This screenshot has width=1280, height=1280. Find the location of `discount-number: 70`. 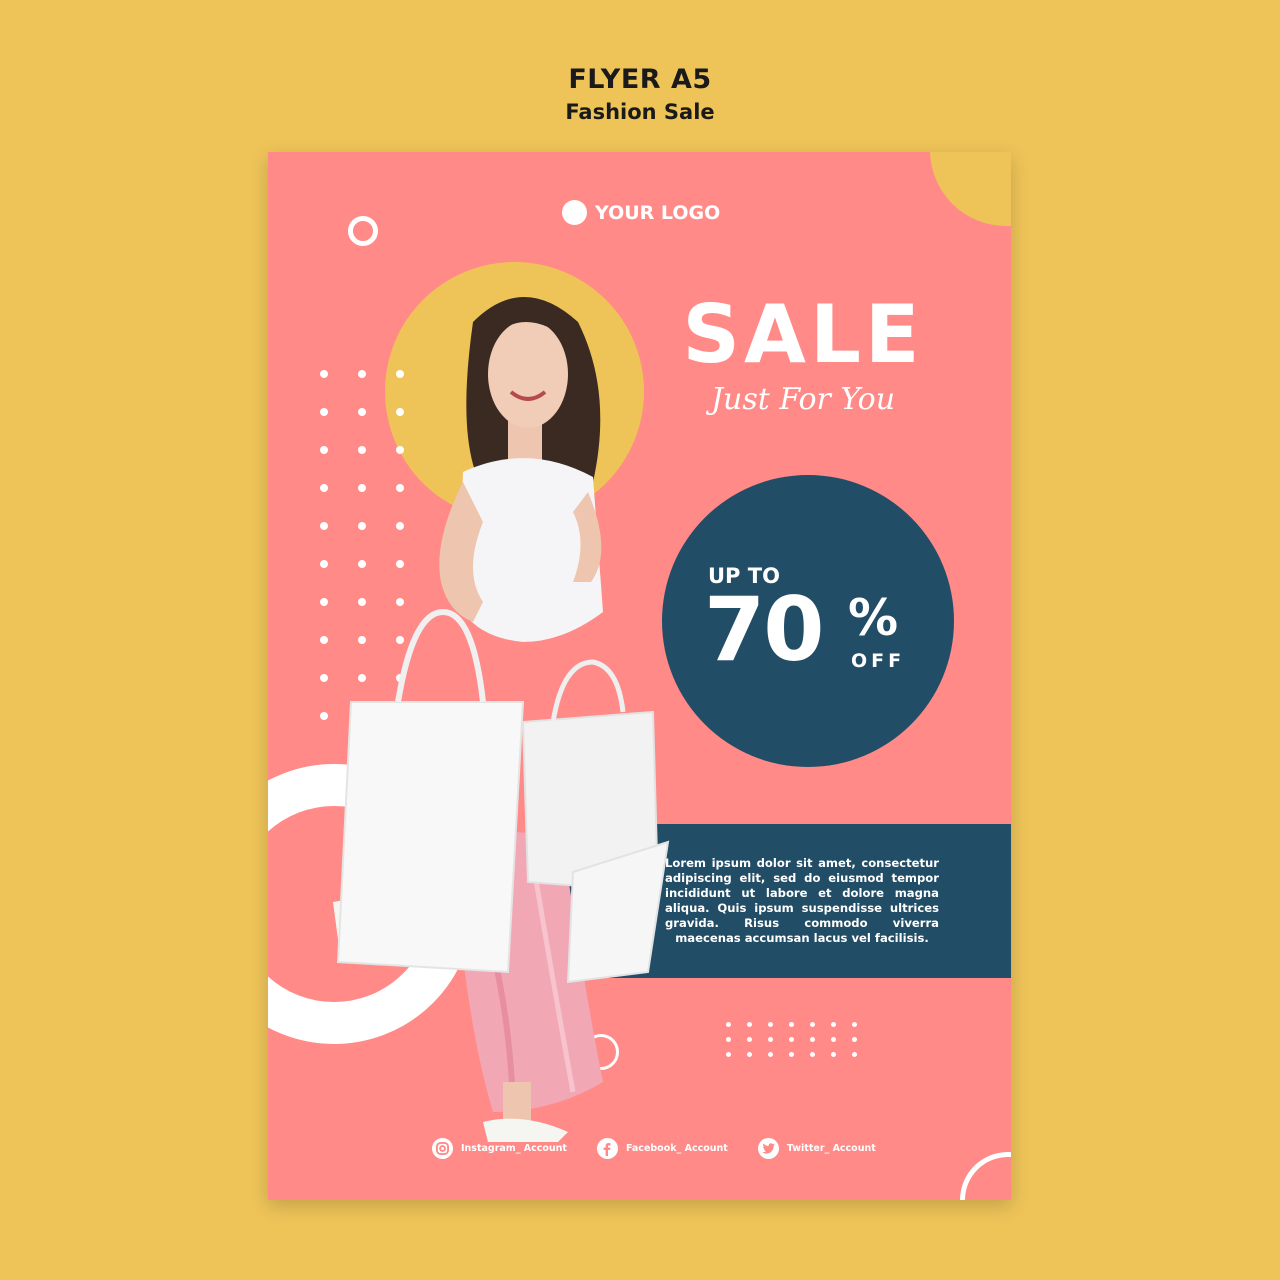

discount-number: 70 is located at coordinates (764, 629).